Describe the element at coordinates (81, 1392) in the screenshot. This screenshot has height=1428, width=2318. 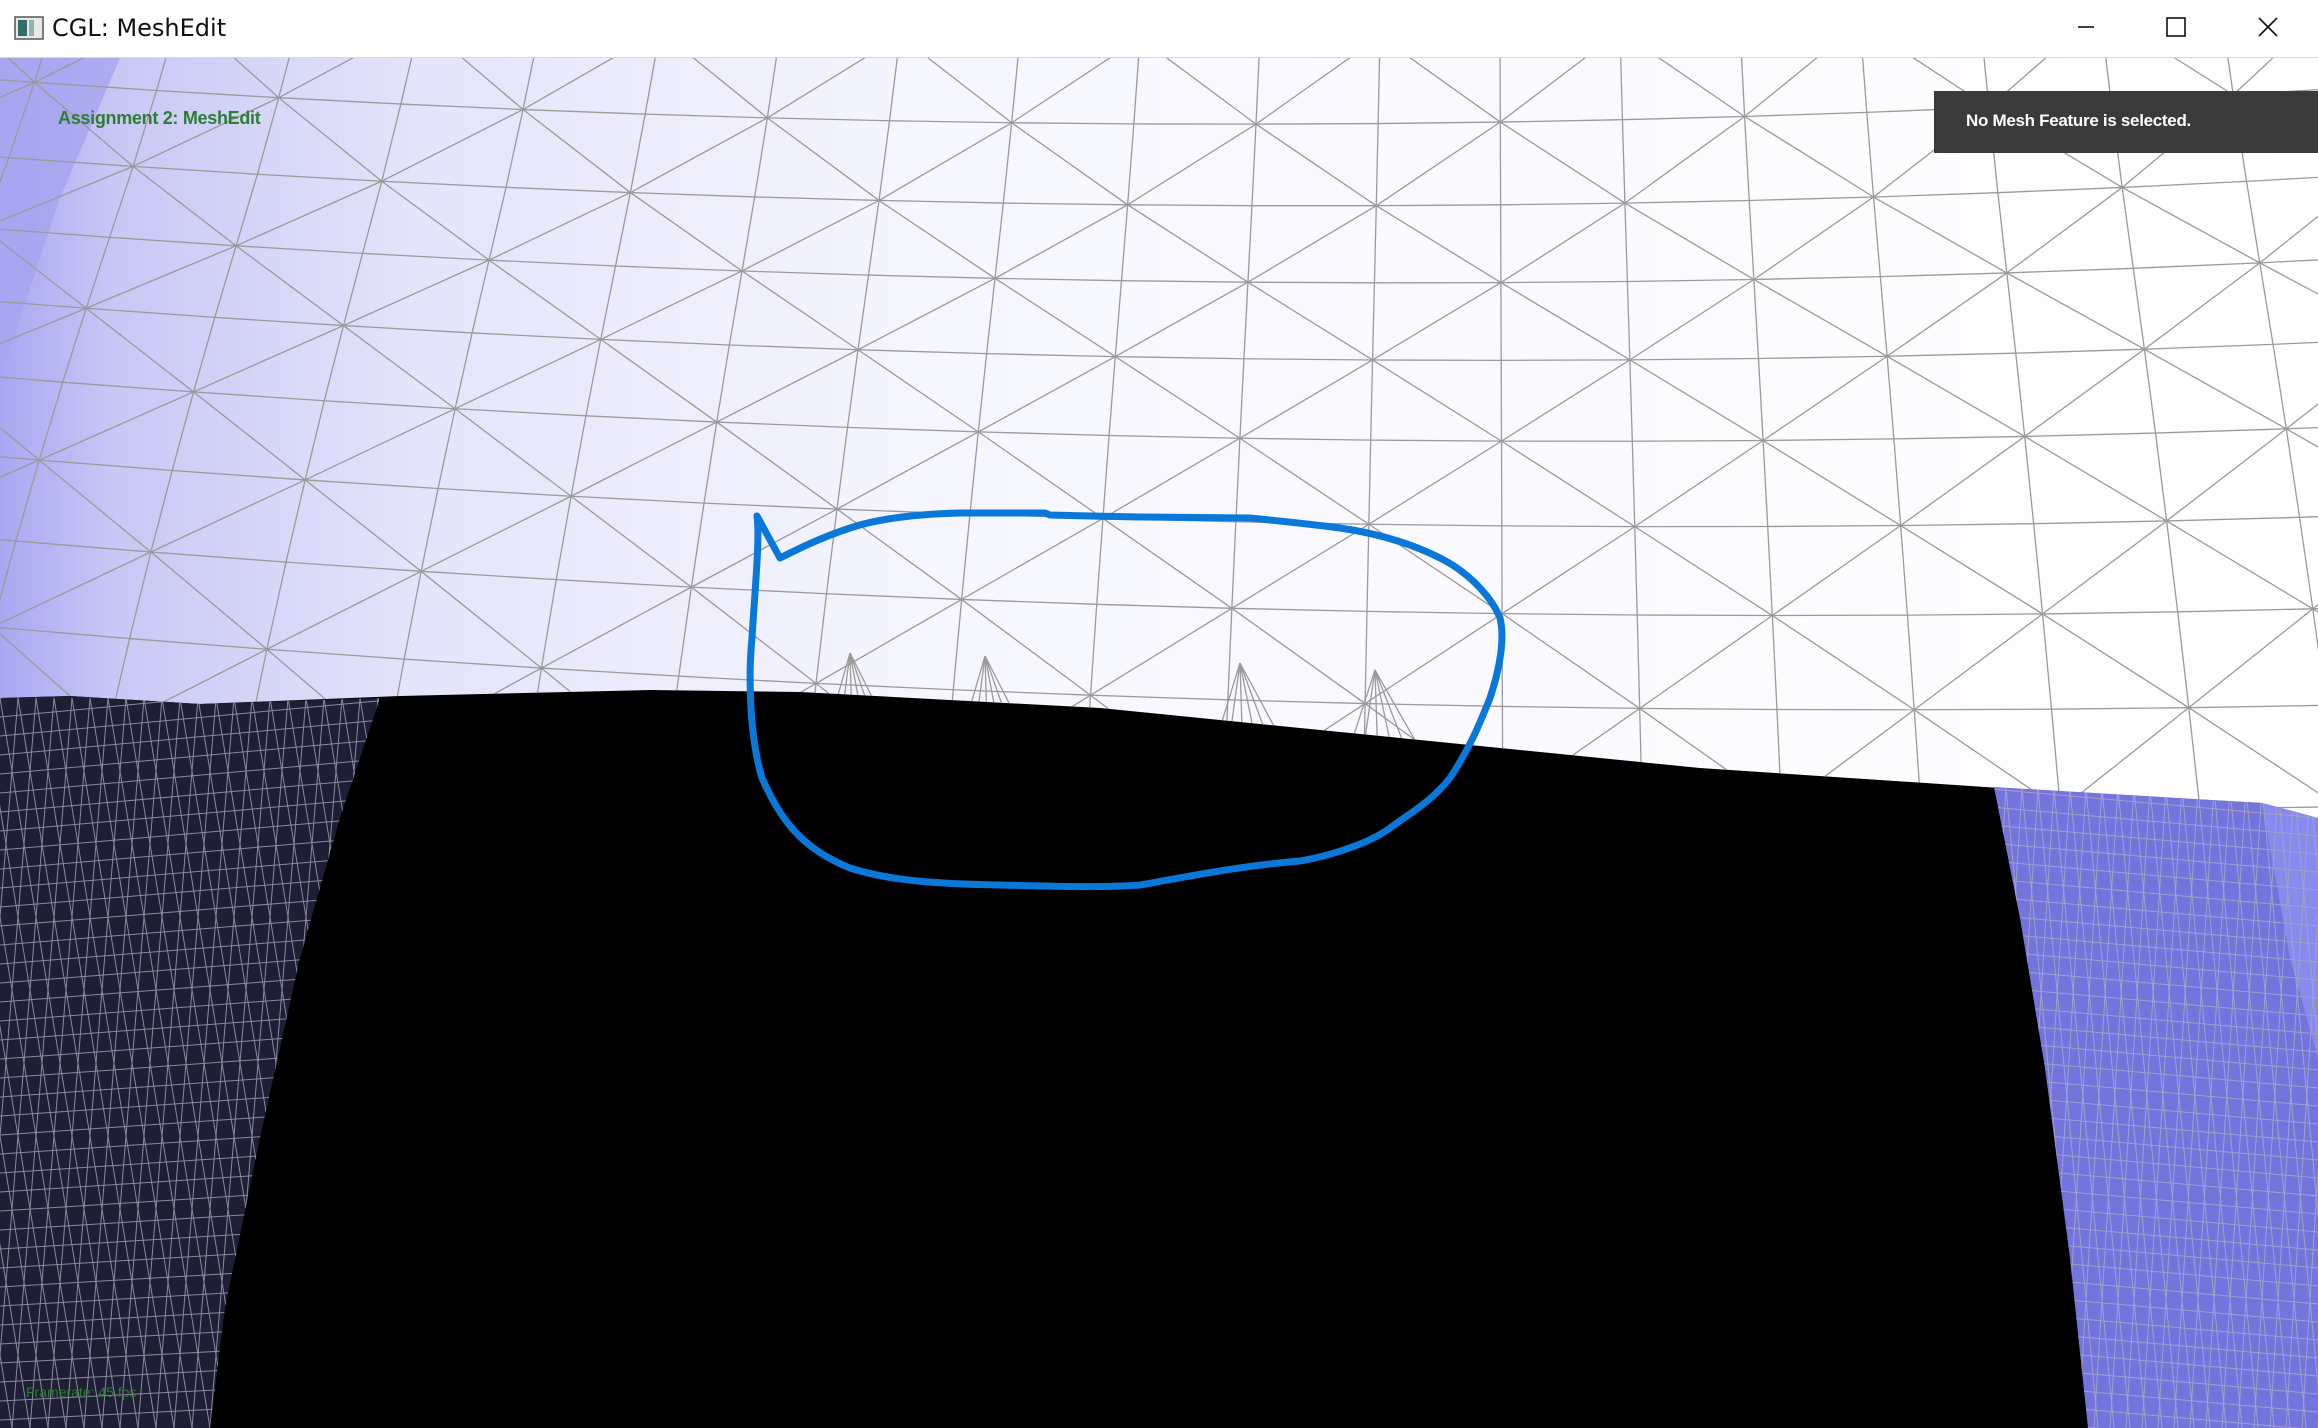
I see `framerate-readout: Framerate: 45 fps` at that location.